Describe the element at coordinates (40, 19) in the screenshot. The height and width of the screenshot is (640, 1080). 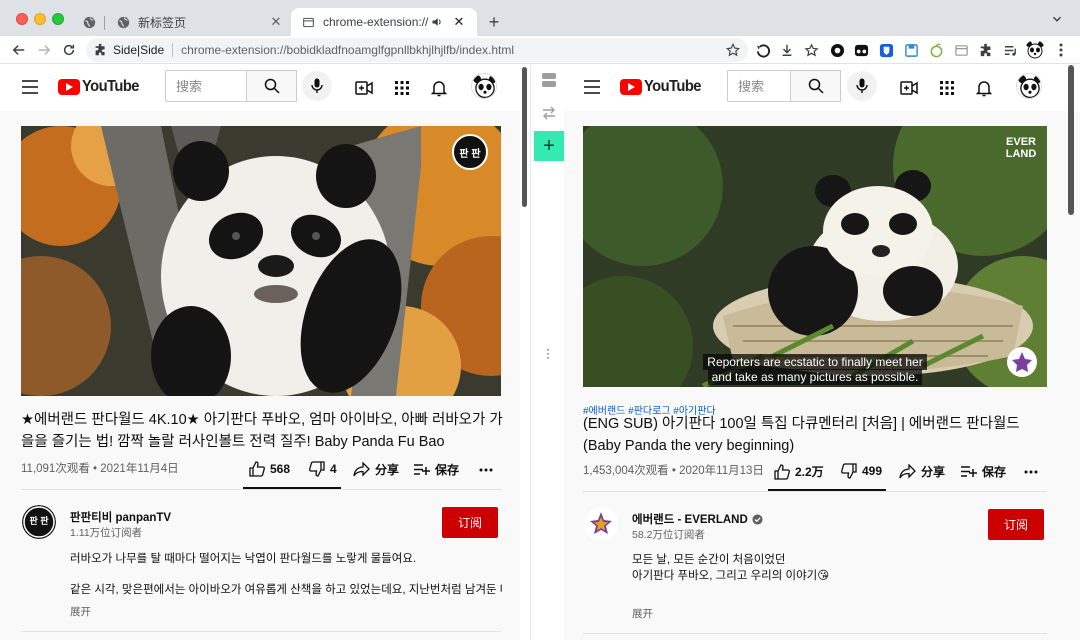
I see `minimize-window-button` at that location.